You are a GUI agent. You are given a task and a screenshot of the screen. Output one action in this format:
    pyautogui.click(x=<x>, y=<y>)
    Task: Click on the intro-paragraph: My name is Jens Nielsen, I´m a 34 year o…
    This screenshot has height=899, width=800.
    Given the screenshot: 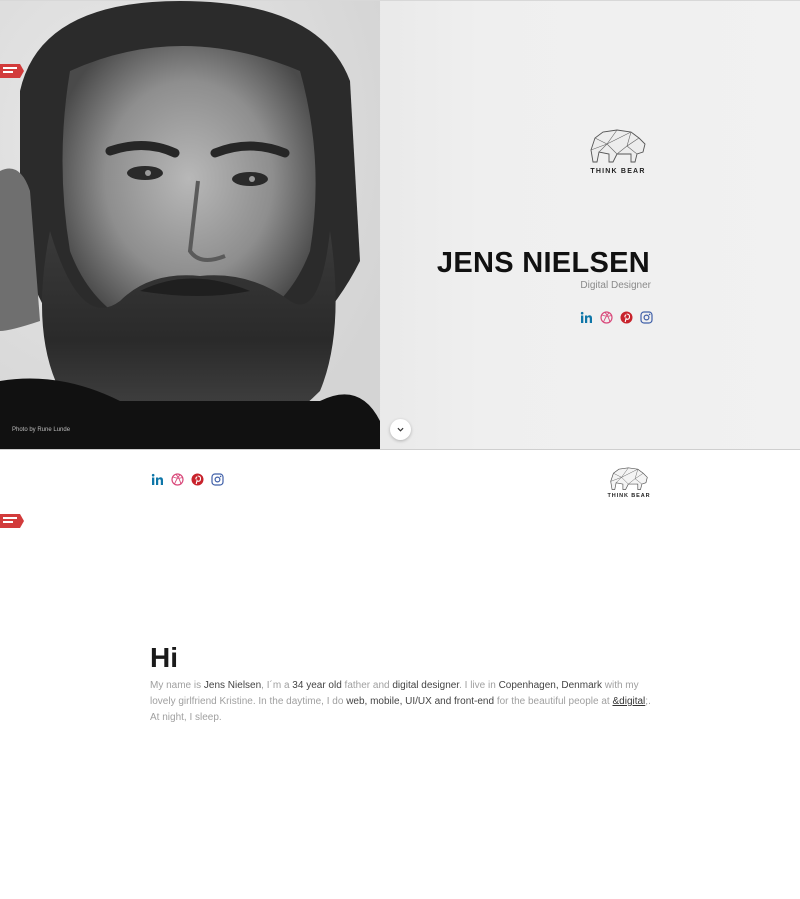 What is the action you would take?
    pyautogui.click(x=405, y=702)
    